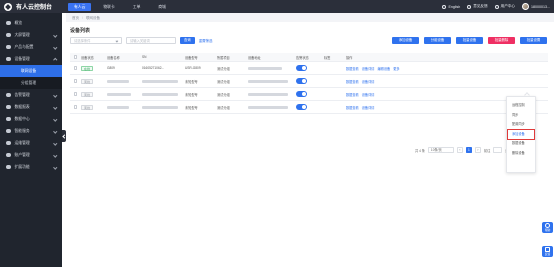 The width and height of the screenshot is (554, 267). I want to click on screen-icon, so click(8, 35).